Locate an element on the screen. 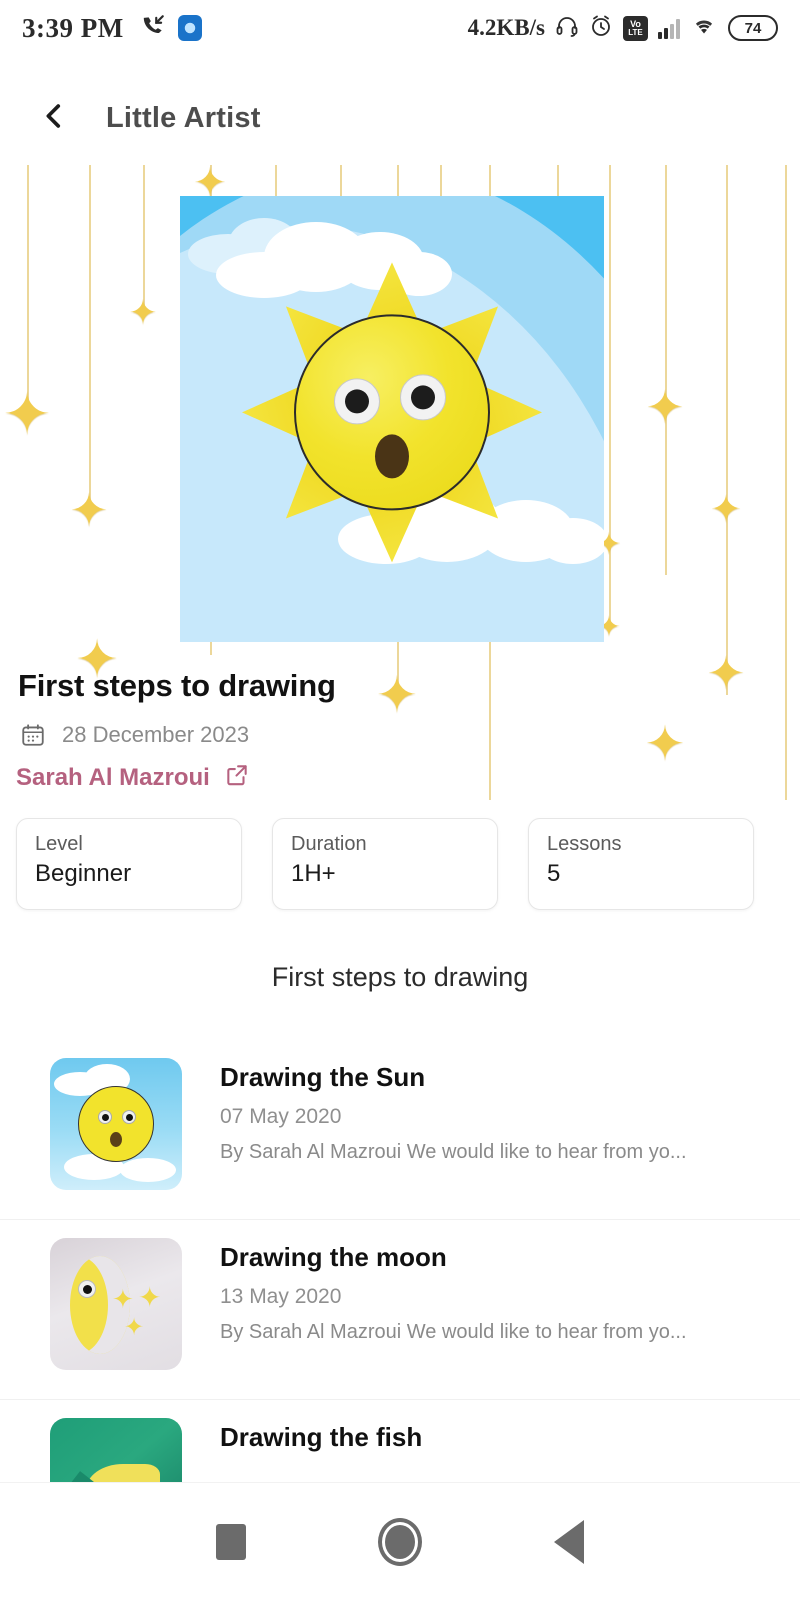 Image resolution: width=800 pixels, height=1600 pixels. headphone-icon is located at coordinates (567, 28).